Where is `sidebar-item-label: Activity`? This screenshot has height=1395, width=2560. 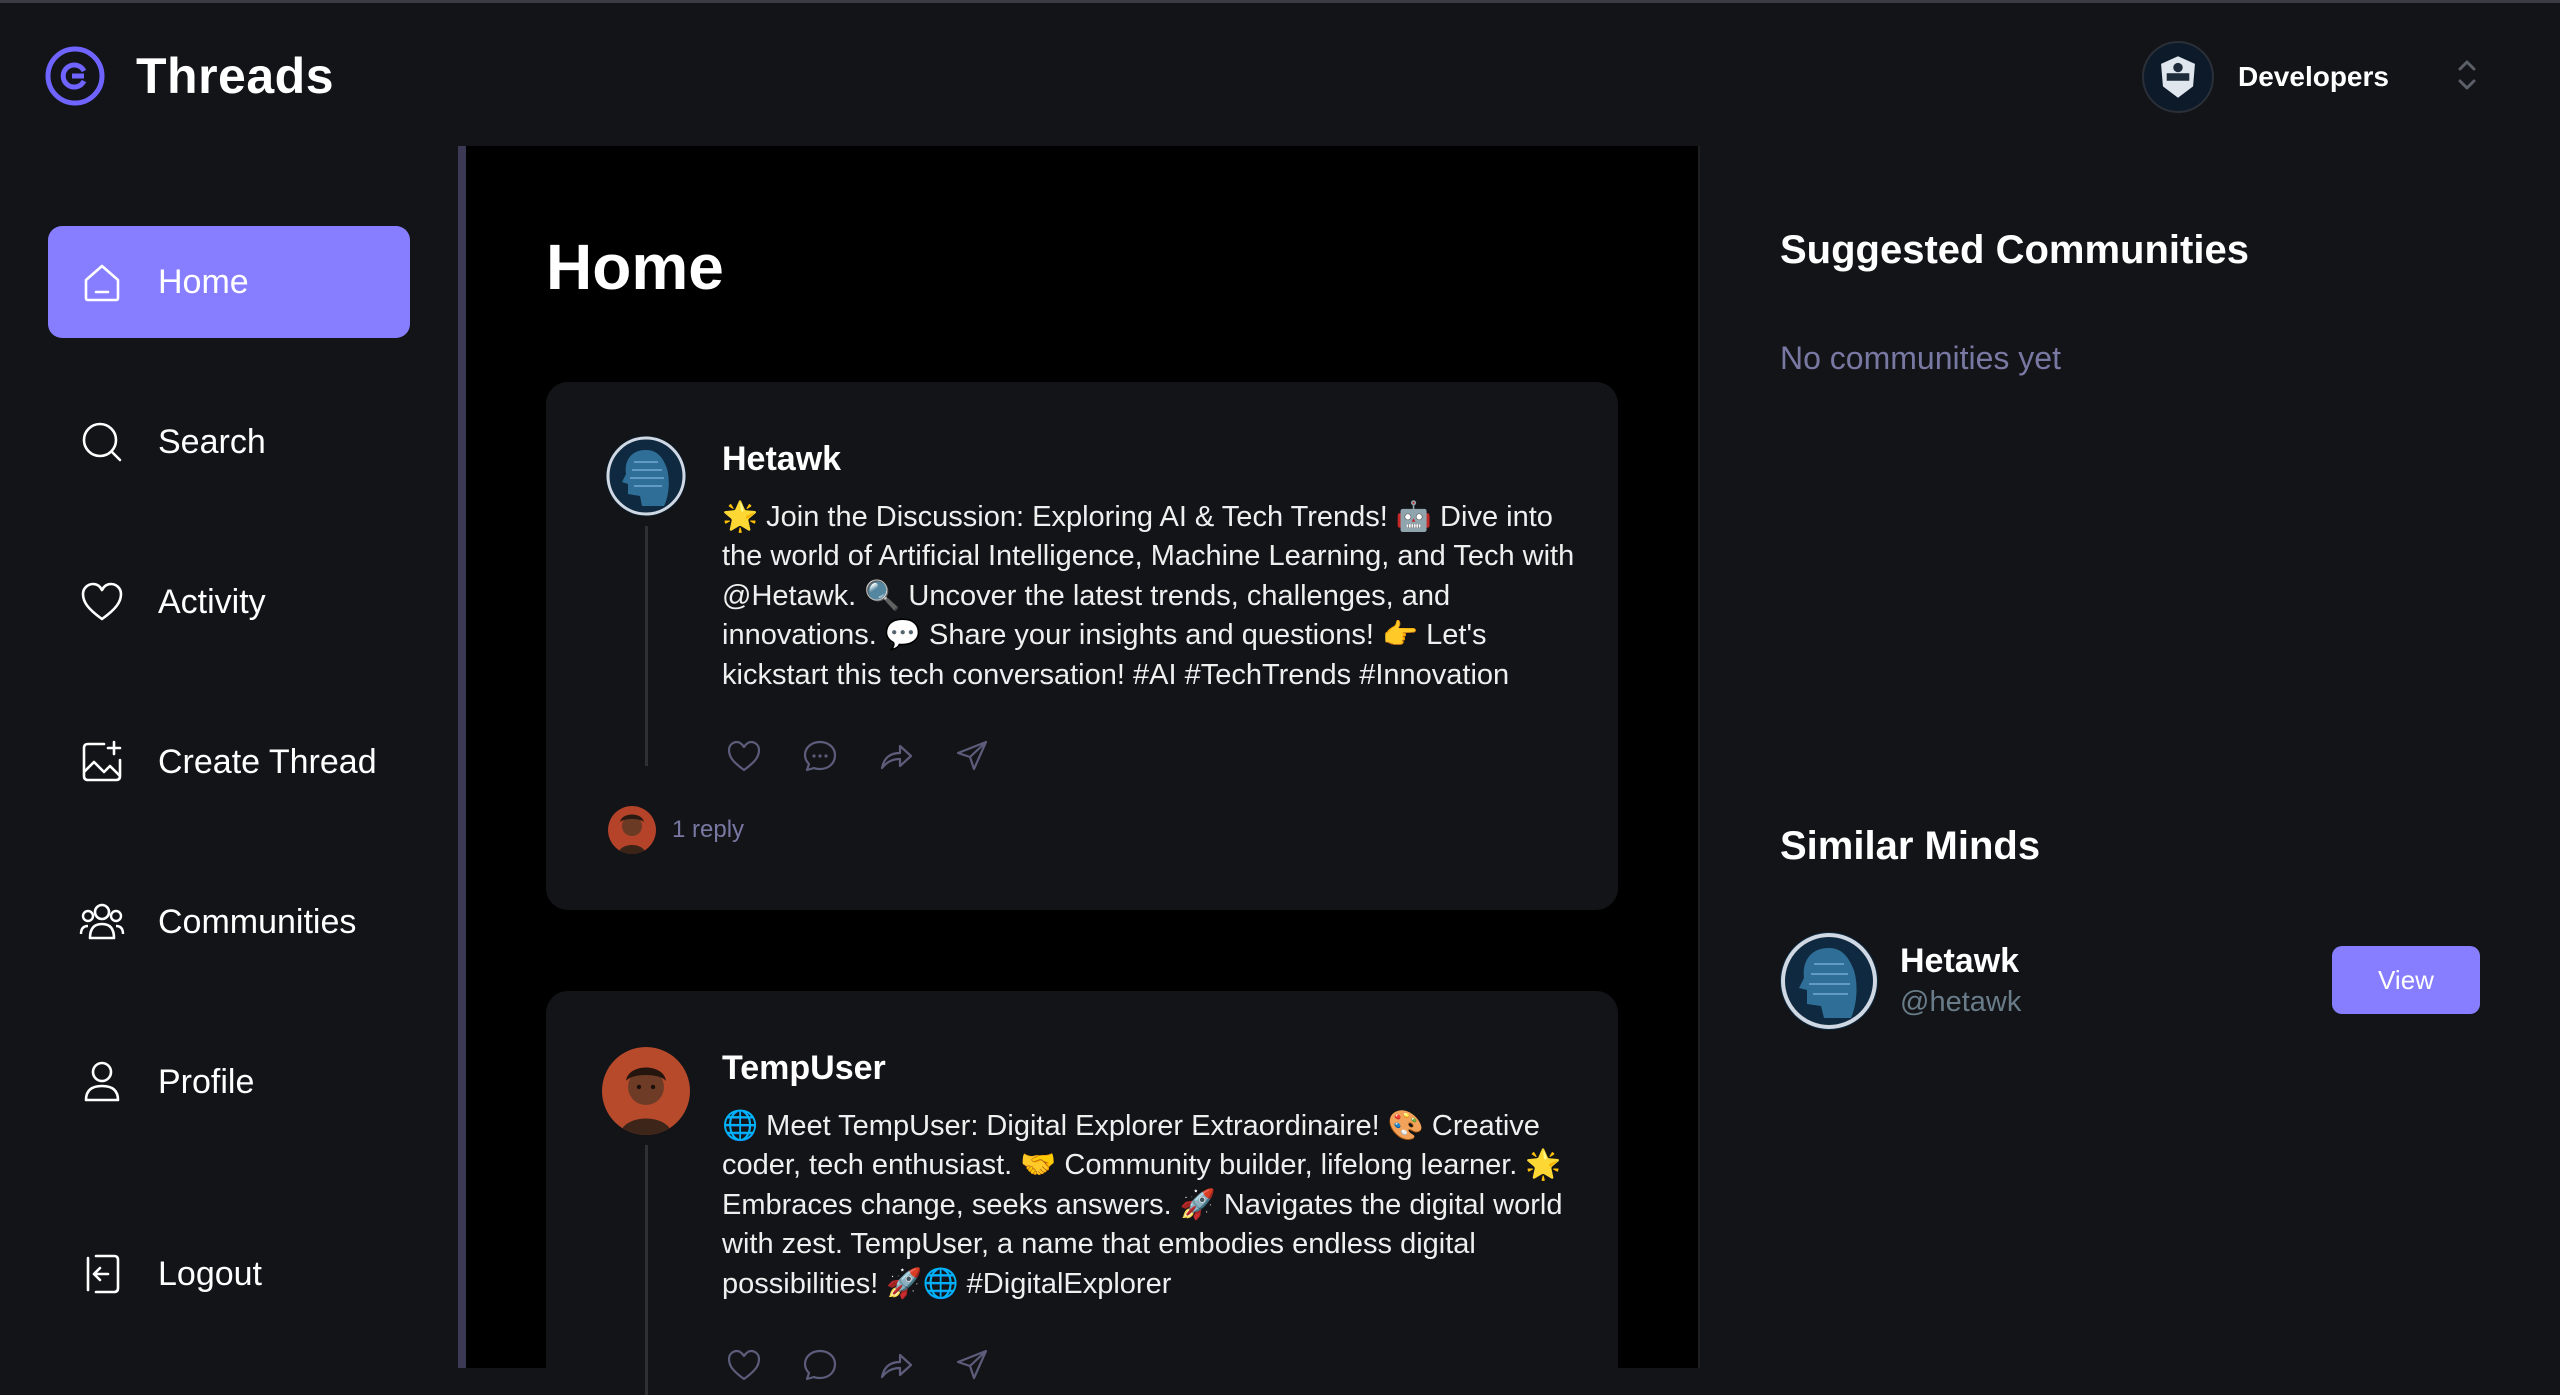
sidebar-item-label: Activity is located at coordinates (212, 601).